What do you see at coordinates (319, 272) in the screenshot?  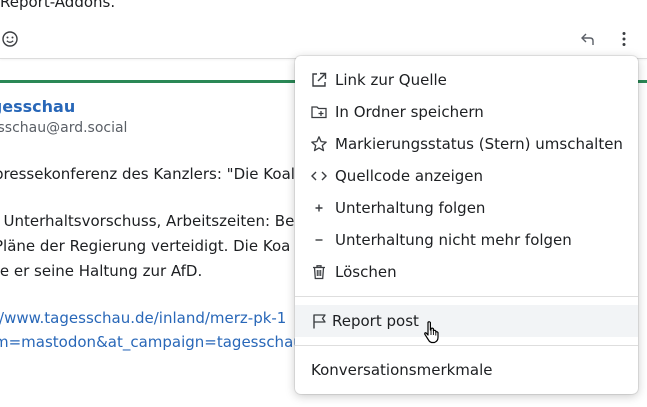 I see `trash-icon` at bounding box center [319, 272].